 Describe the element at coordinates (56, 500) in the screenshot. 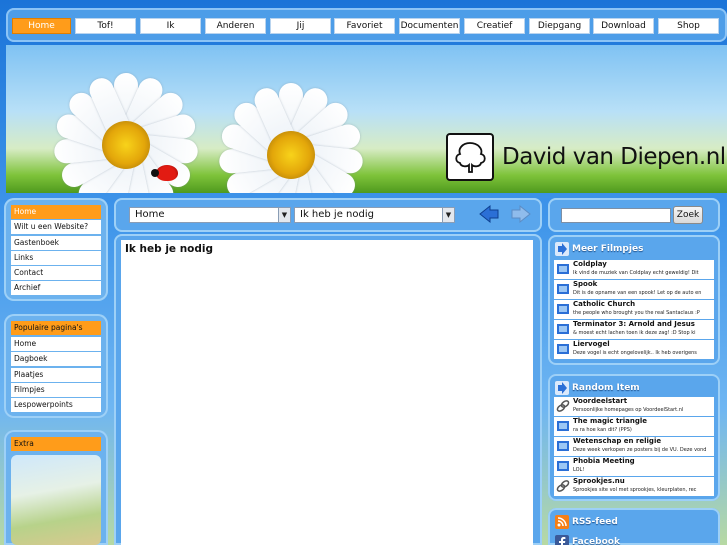

I see `landscape-image` at that location.